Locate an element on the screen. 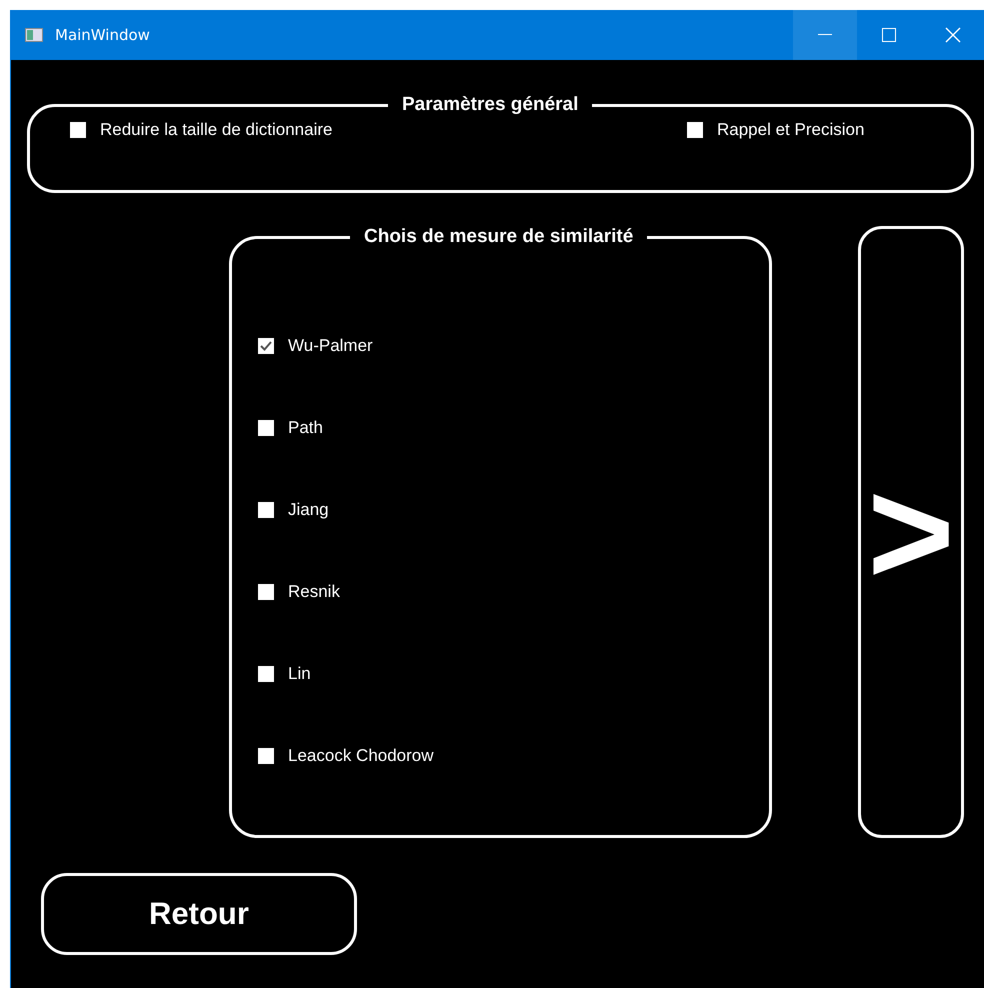 The height and width of the screenshot is (988, 984). check-icon is located at coordinates (266, 346).